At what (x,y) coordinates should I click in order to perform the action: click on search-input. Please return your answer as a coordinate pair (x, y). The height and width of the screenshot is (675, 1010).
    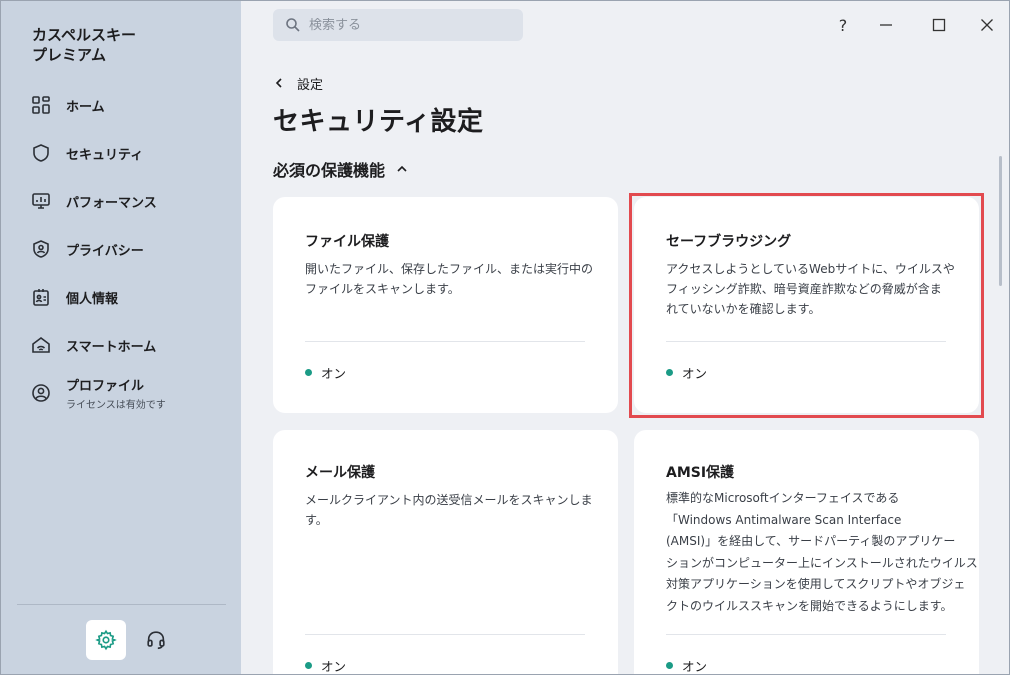
    Looking at the image, I should click on (409, 25).